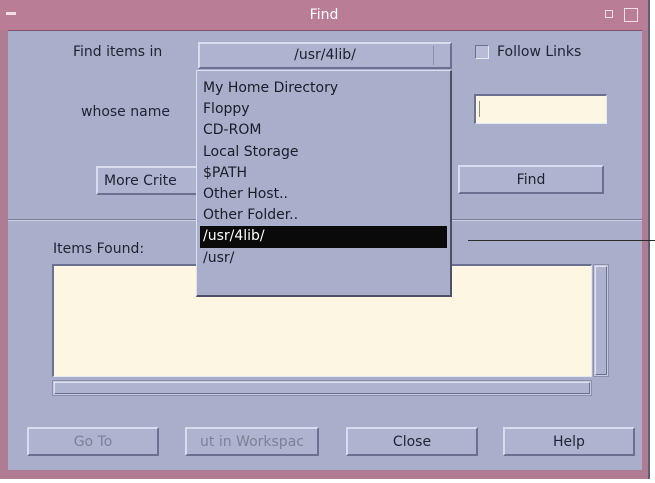  I want to click on find-items-in-value: /usr/4lib/, so click(325, 55).